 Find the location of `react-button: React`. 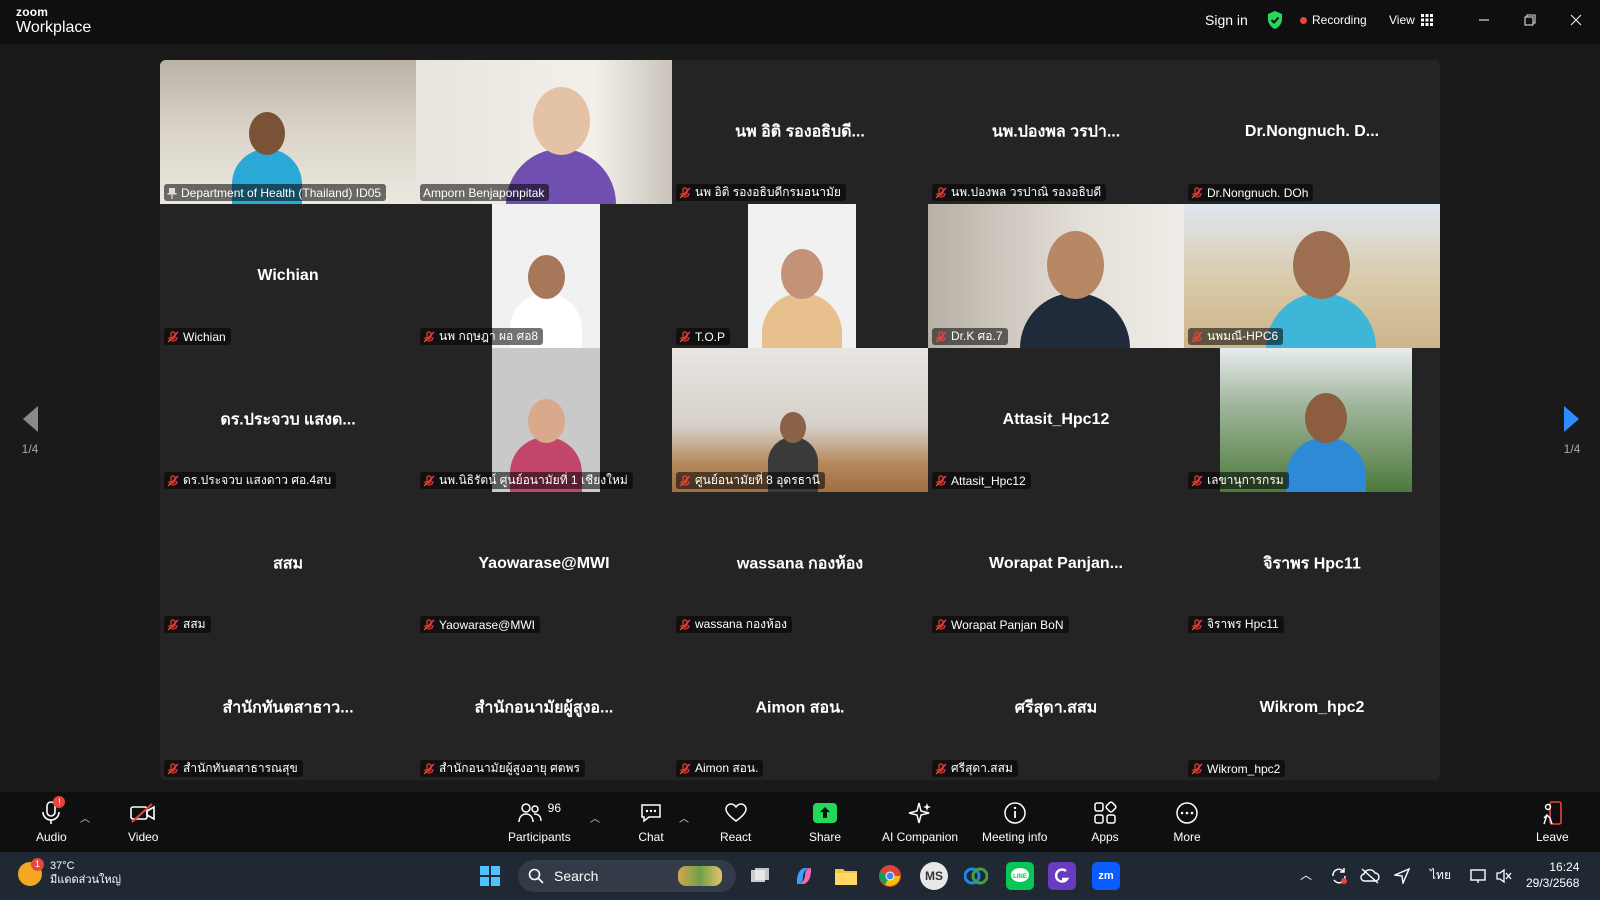

react-button: React is located at coordinates (735, 821).